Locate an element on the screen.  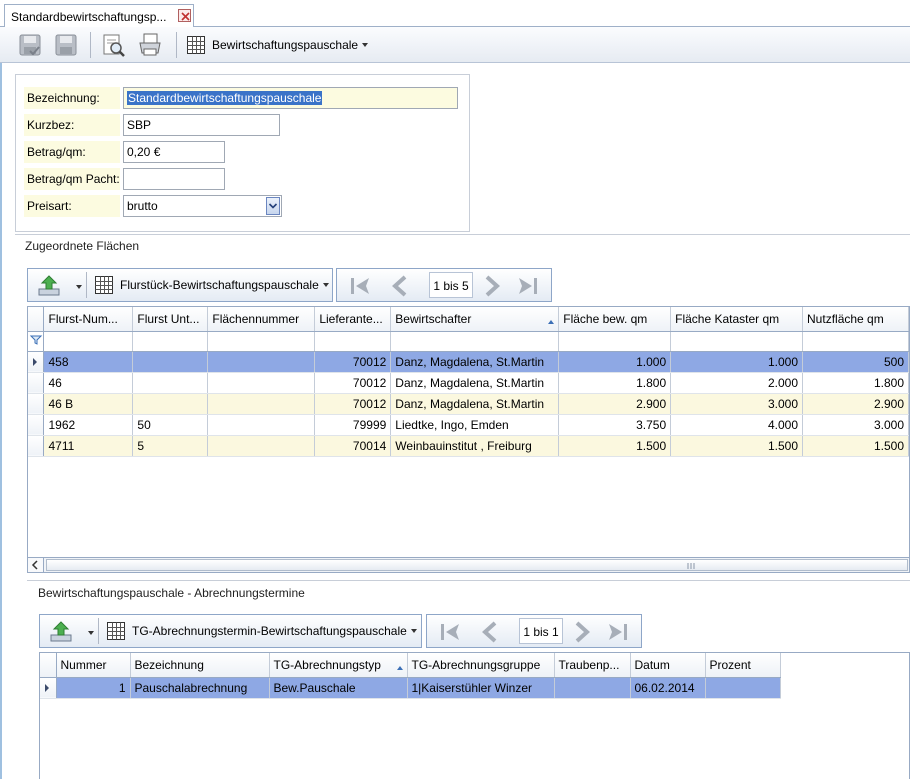
print-button is located at coordinates (150, 45).